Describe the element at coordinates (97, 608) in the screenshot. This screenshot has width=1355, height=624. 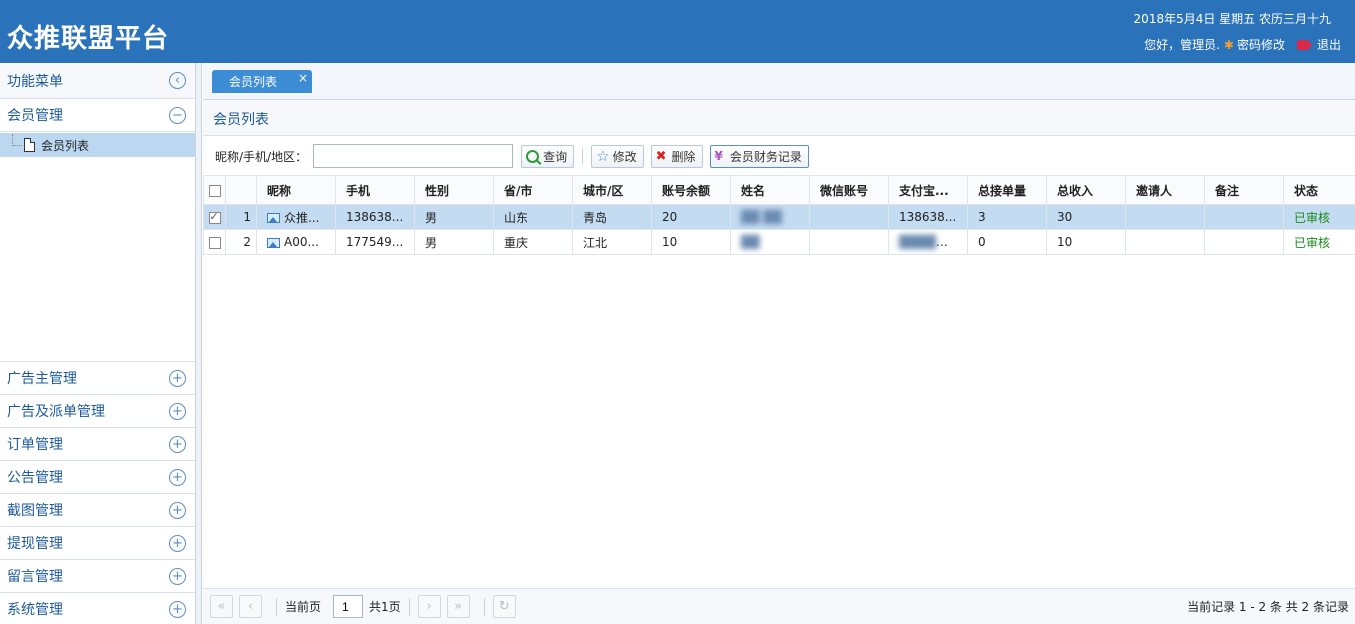
I see `sidebar-group-system: 系统管理 +` at that location.